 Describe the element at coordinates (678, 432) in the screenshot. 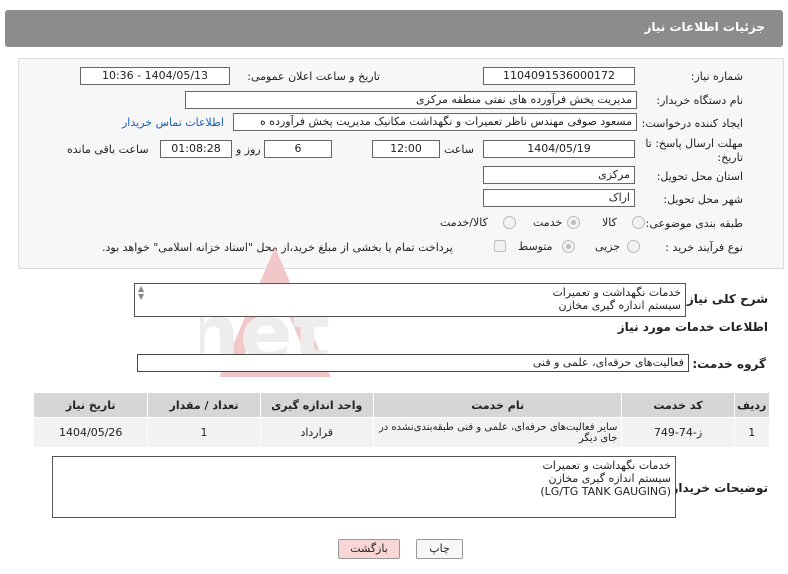

I see `cell-code: ز-74-749` at that location.